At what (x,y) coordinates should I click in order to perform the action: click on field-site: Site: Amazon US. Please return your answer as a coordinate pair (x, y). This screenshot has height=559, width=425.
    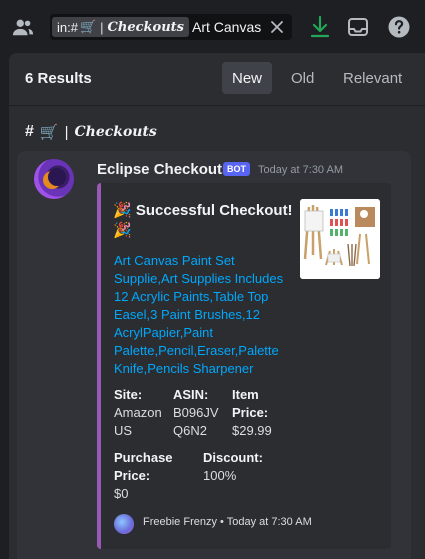
    Looking at the image, I should click on (142, 413).